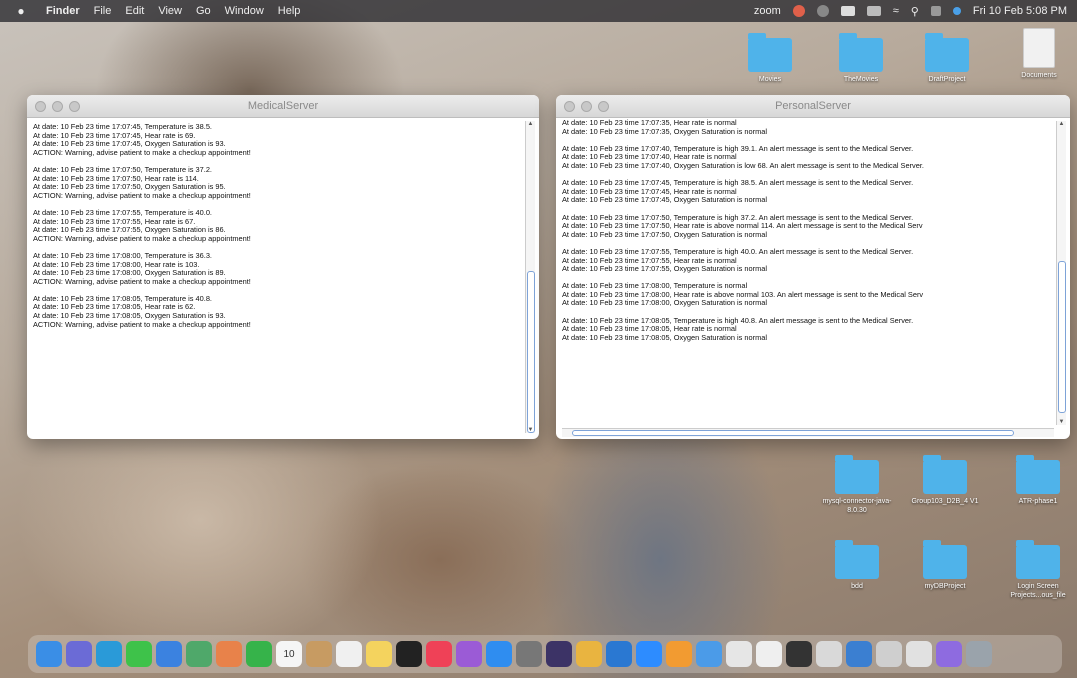 This screenshot has height=678, width=1077. What do you see at coordinates (947, 79) in the screenshot?
I see `folder-label: DraftProject` at bounding box center [947, 79].